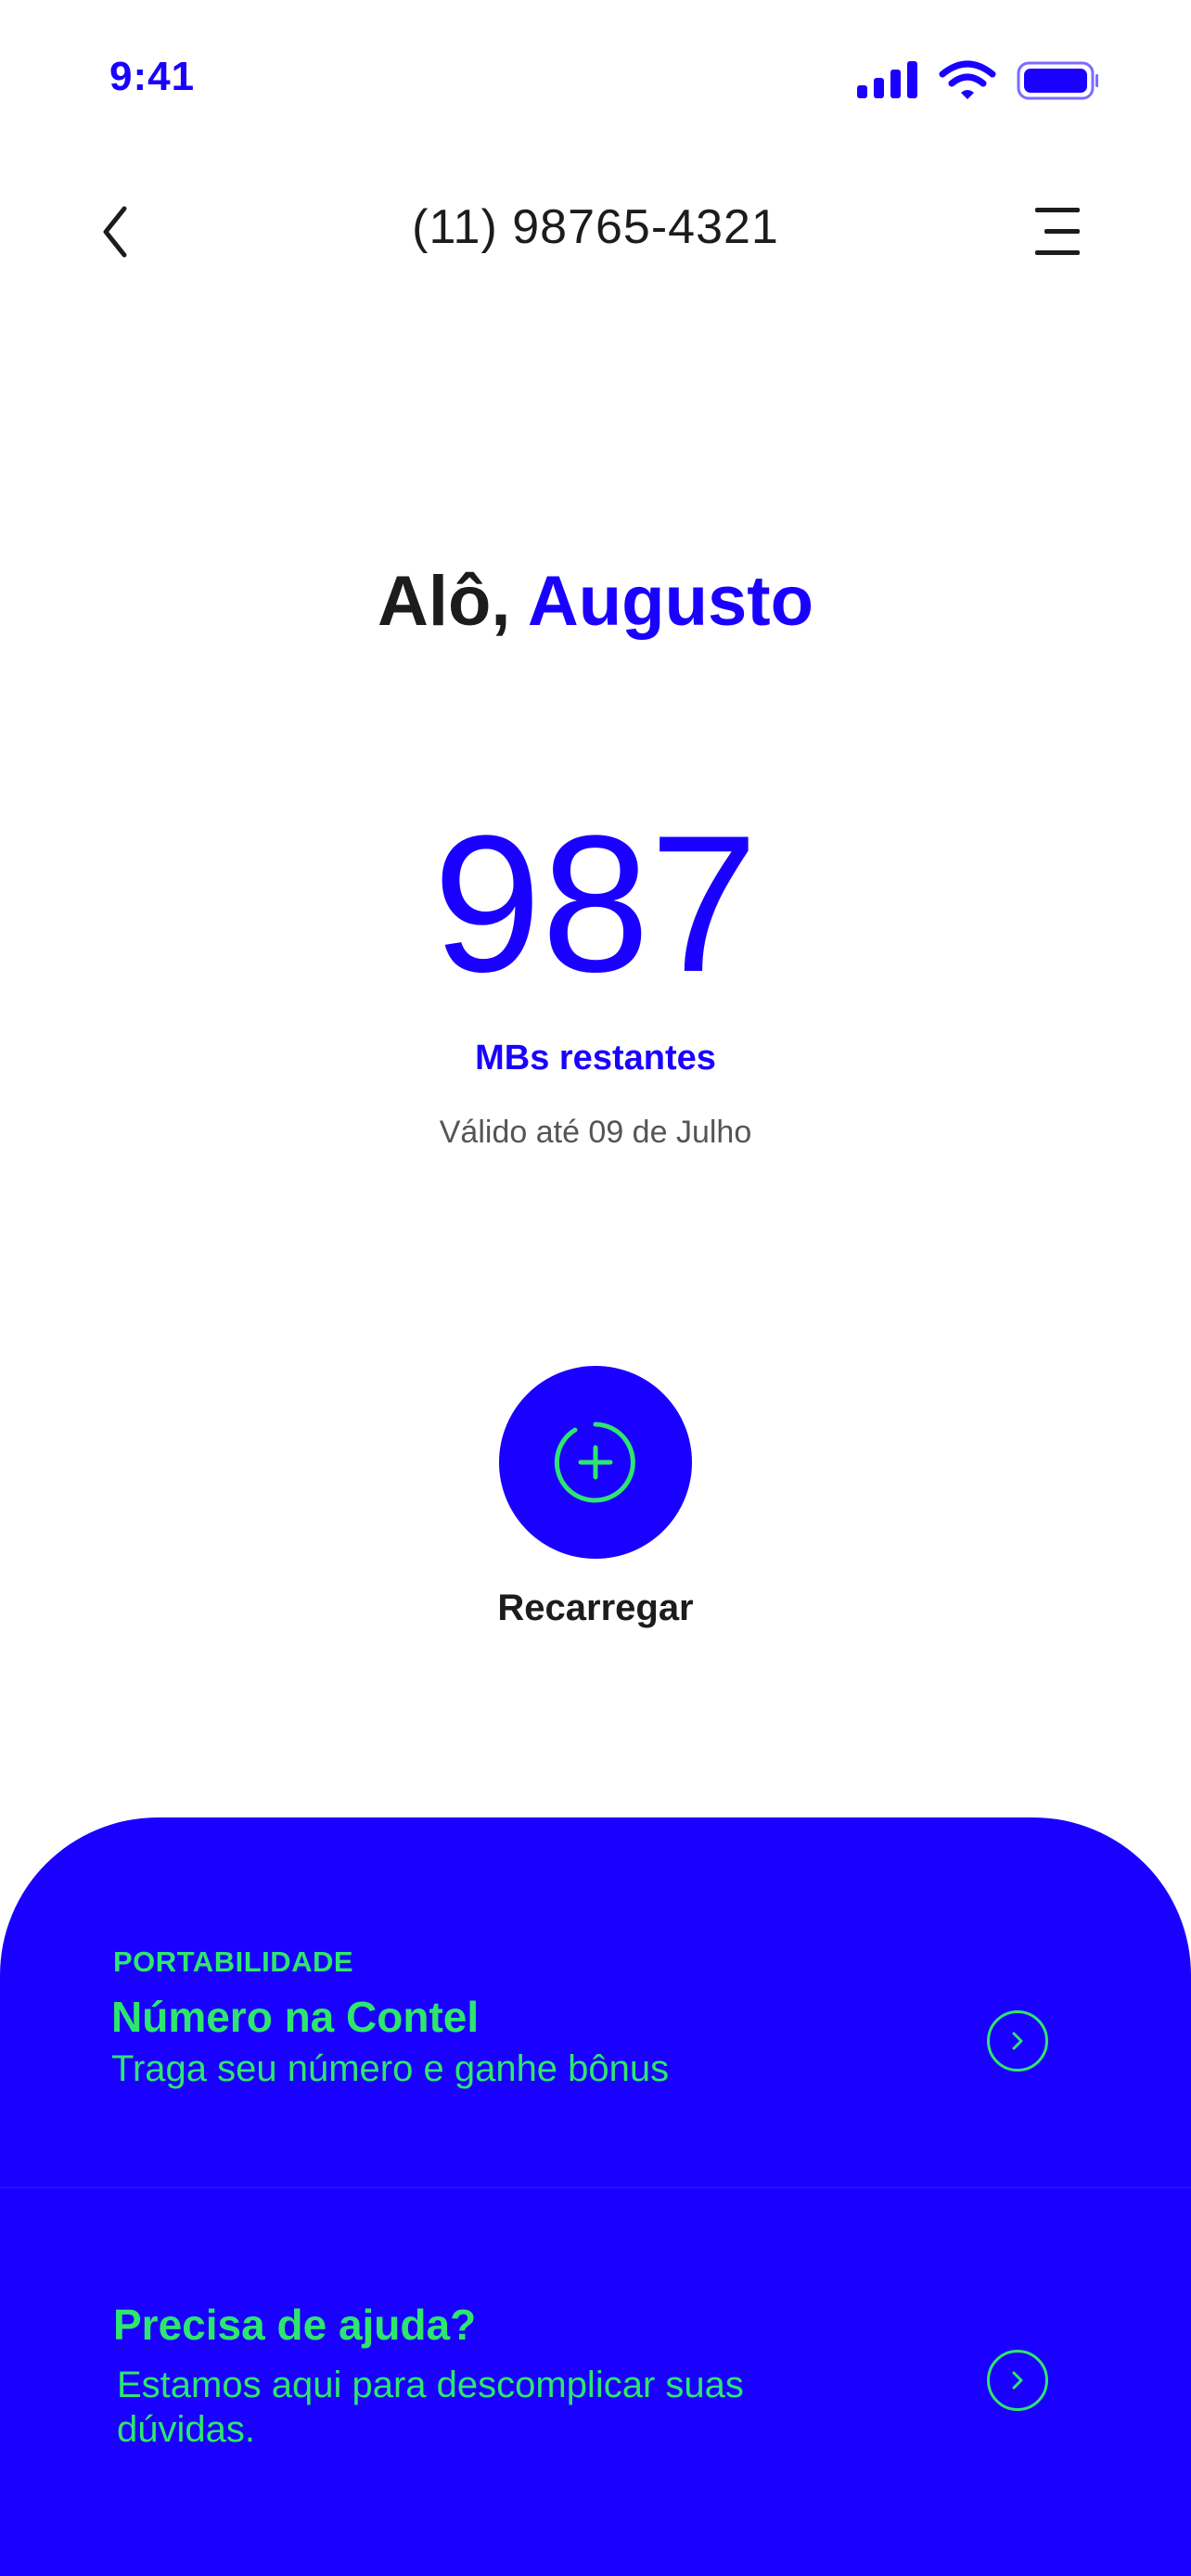  Describe the element at coordinates (390, 2069) in the screenshot. I see `portability-subtitle: Traga seu número e ganhe bônus` at that location.